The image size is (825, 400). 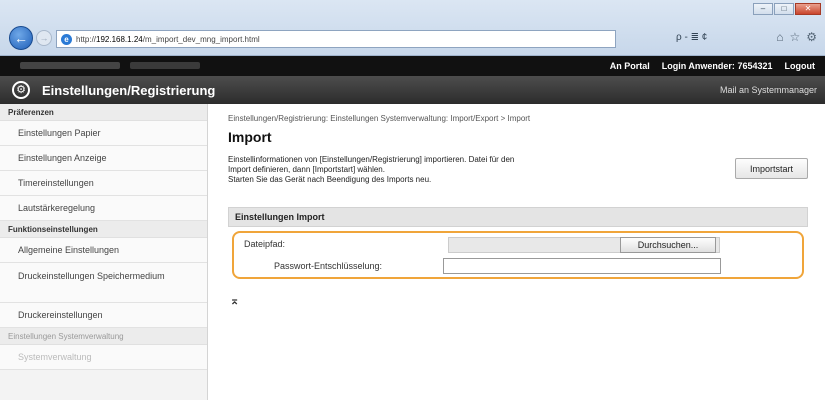 What do you see at coordinates (768, 90) in the screenshot?
I see `mail-admin-link: Mail an Systemmanager` at bounding box center [768, 90].